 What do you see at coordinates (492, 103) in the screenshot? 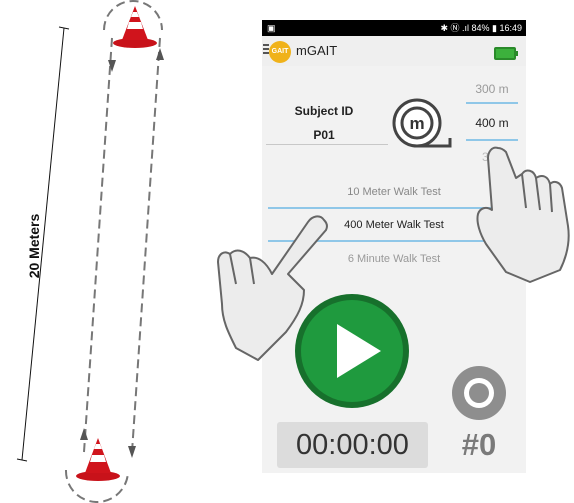
I see `picker-divider-top` at bounding box center [492, 103].